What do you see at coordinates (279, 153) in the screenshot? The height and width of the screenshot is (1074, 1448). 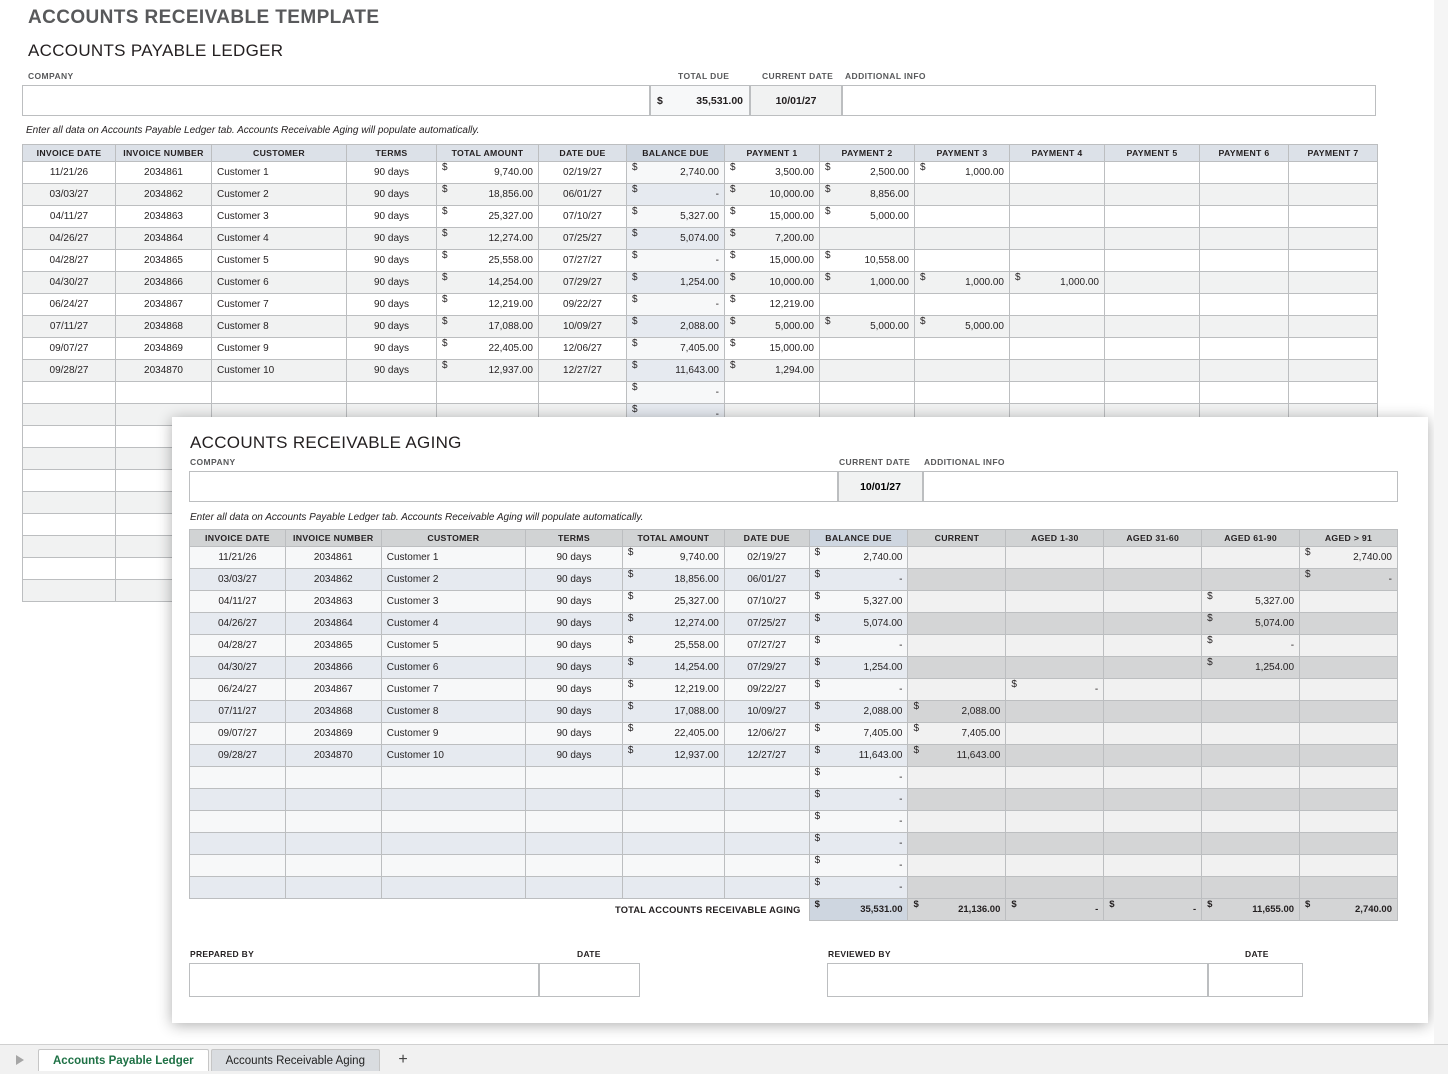 I see `ledger-col-customer: CUSTOMER` at bounding box center [279, 153].